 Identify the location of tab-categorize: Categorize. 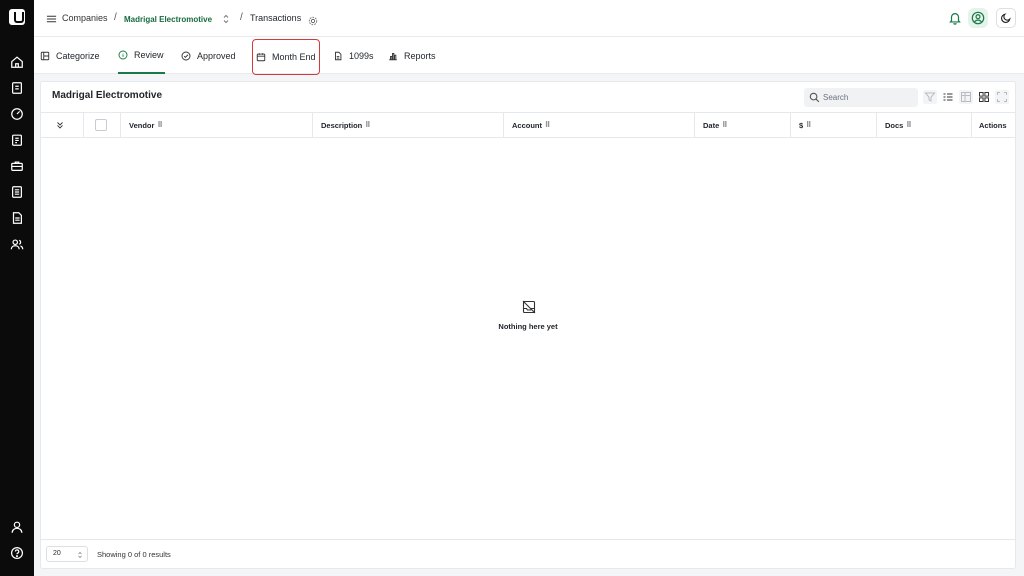
(70, 55).